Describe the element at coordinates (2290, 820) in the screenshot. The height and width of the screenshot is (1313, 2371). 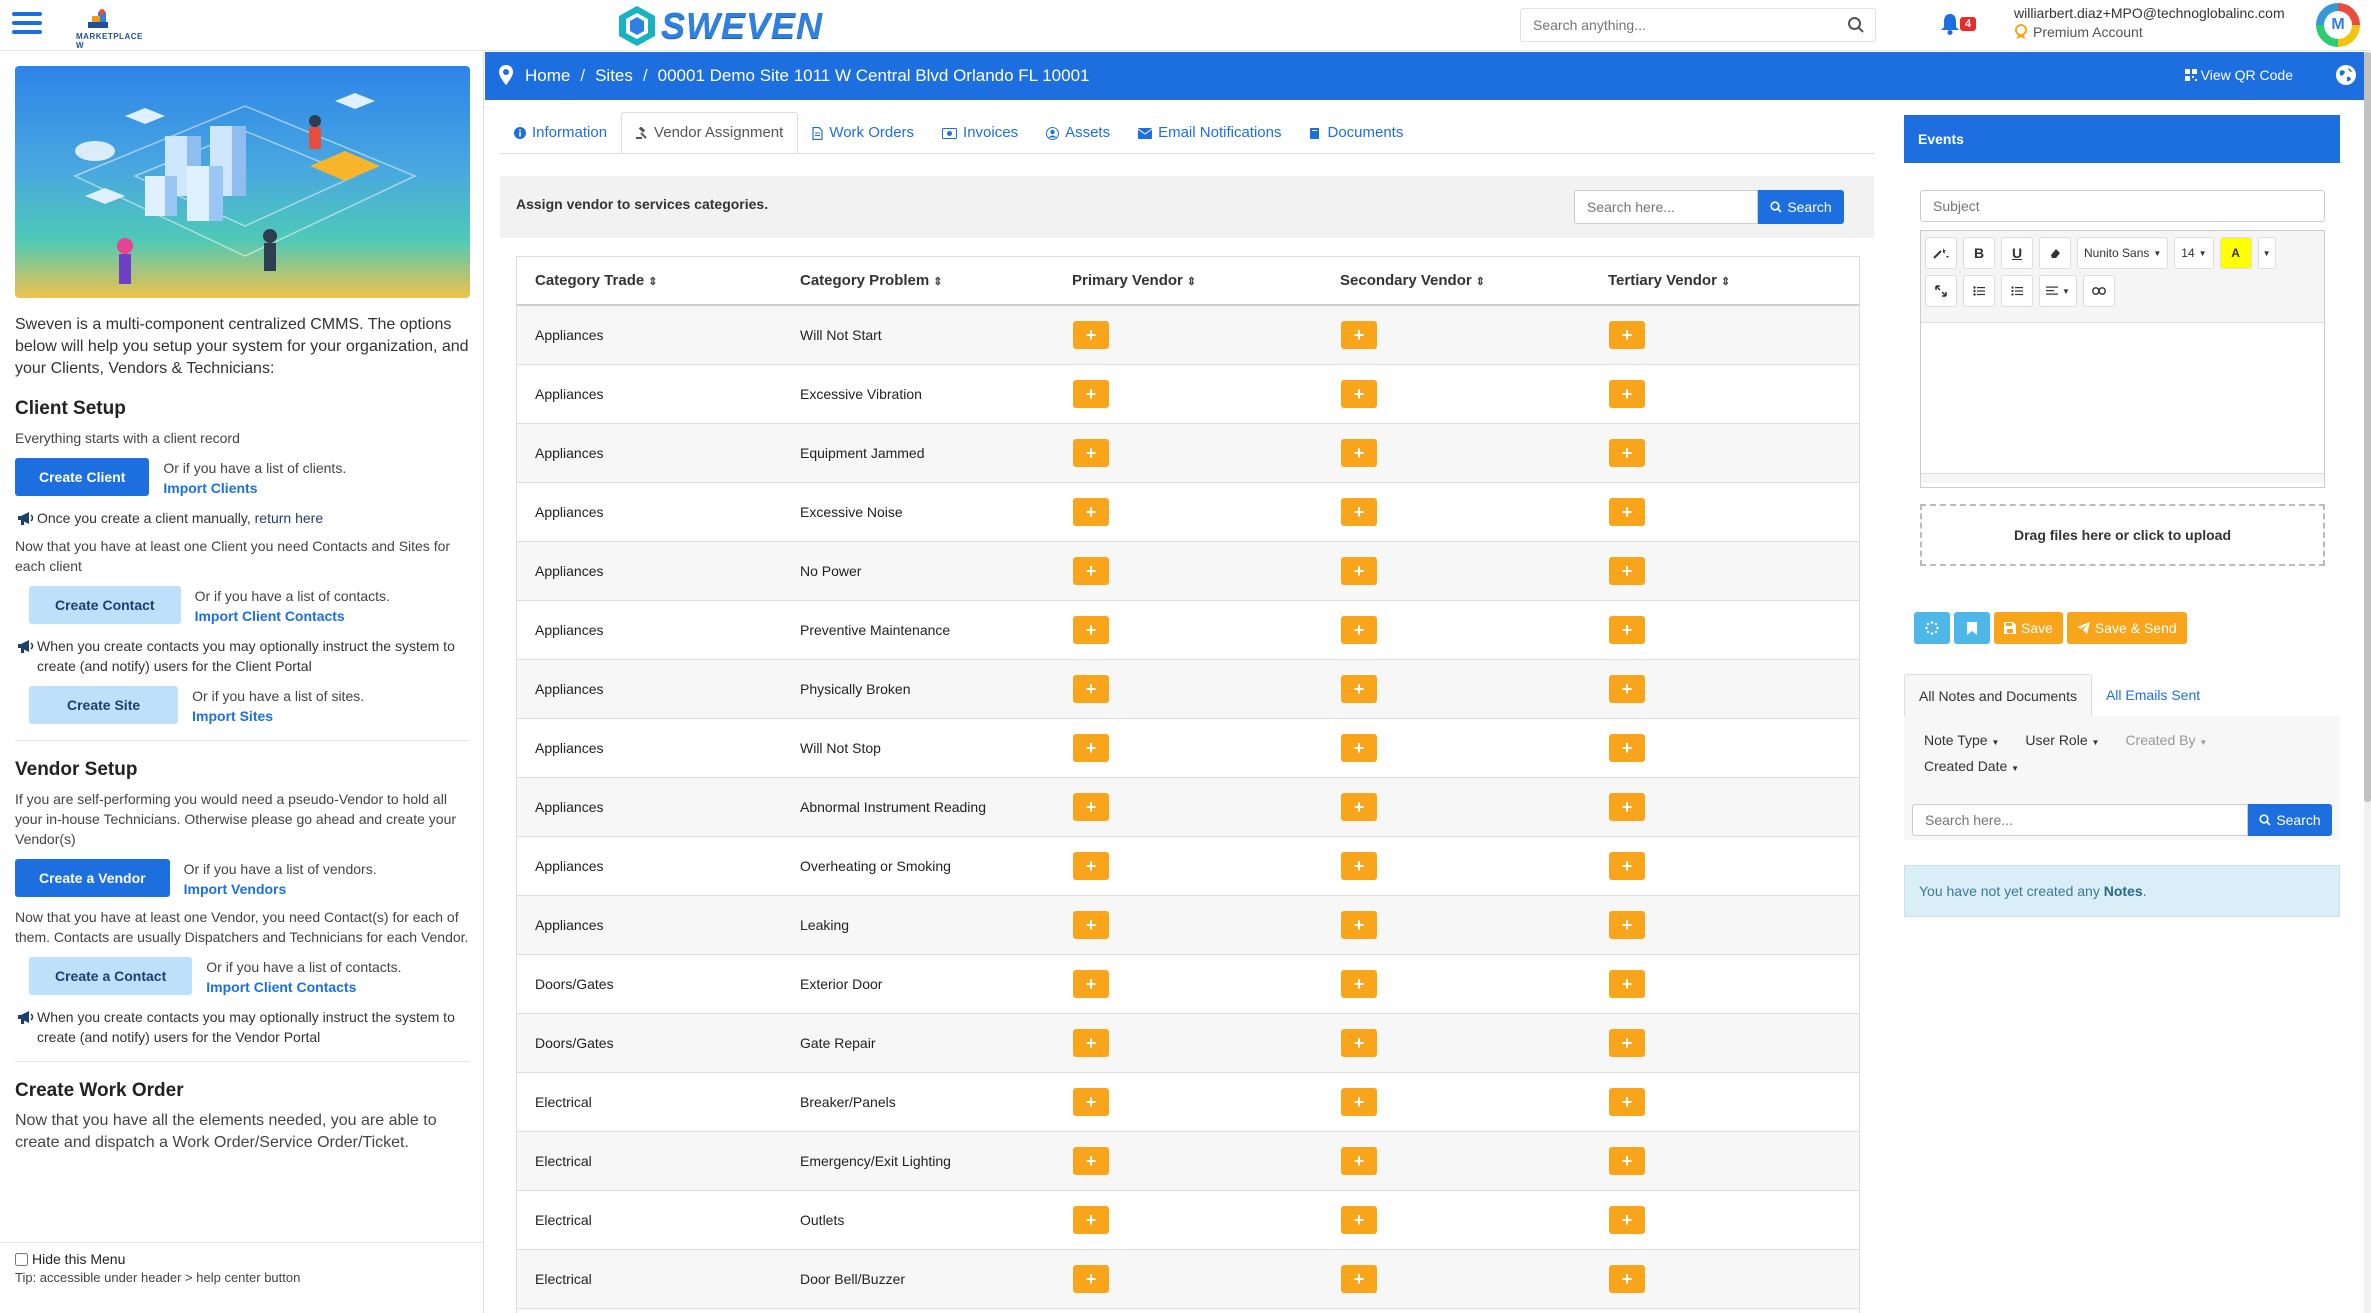
I see `notes-search-button: Search` at that location.